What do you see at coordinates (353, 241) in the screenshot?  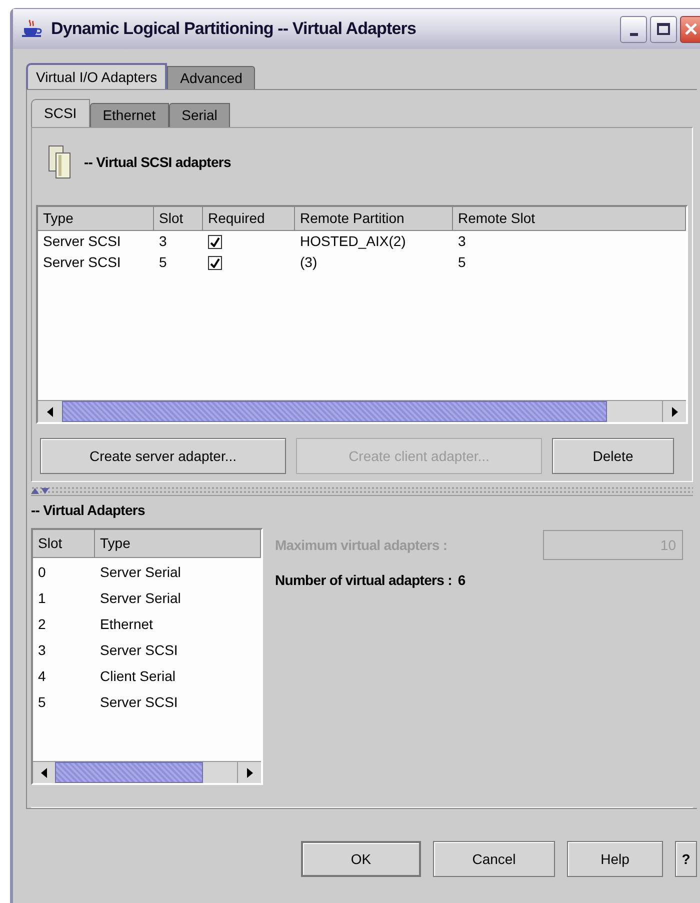 I see `table-cell-text: HOSTED_AIX(2)` at bounding box center [353, 241].